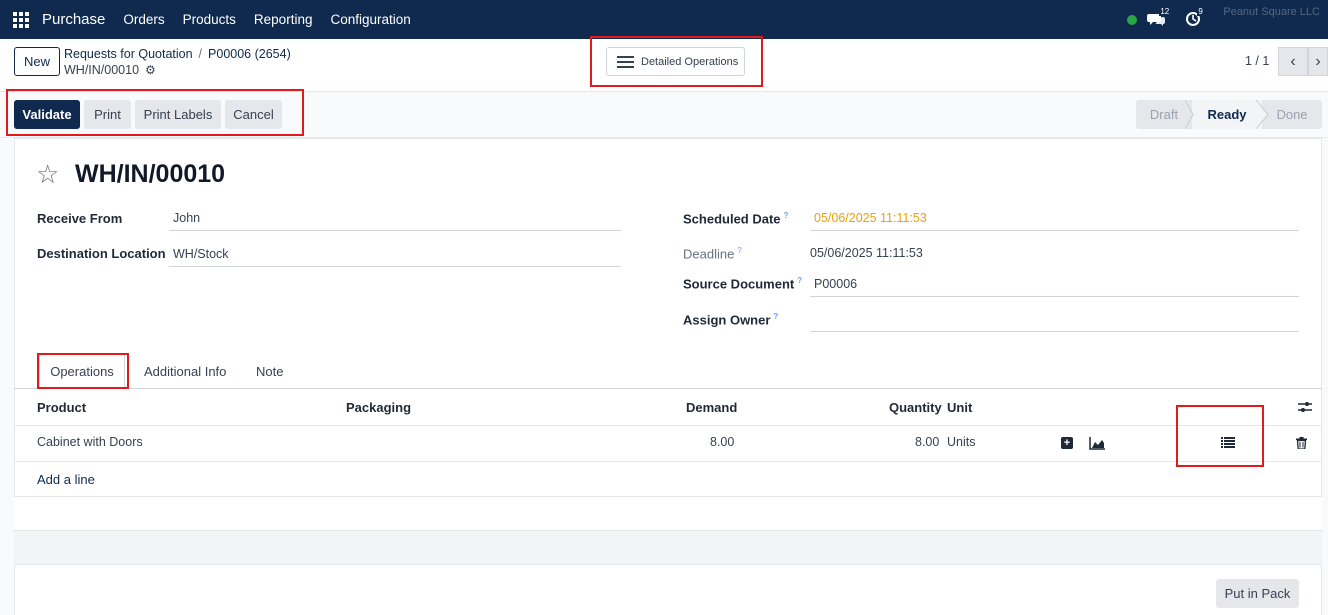 The image size is (1328, 615). I want to click on col-demand: Demand, so click(711, 407).